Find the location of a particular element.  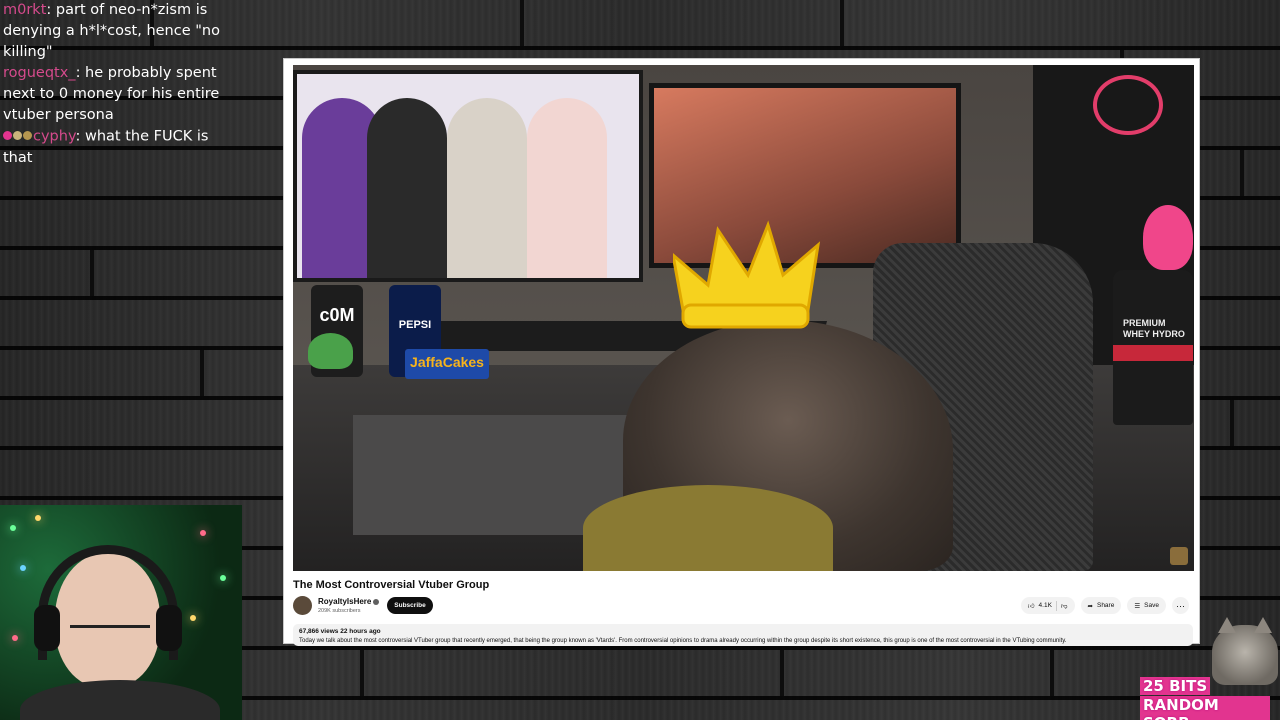

channel-avatar is located at coordinates (302, 605).